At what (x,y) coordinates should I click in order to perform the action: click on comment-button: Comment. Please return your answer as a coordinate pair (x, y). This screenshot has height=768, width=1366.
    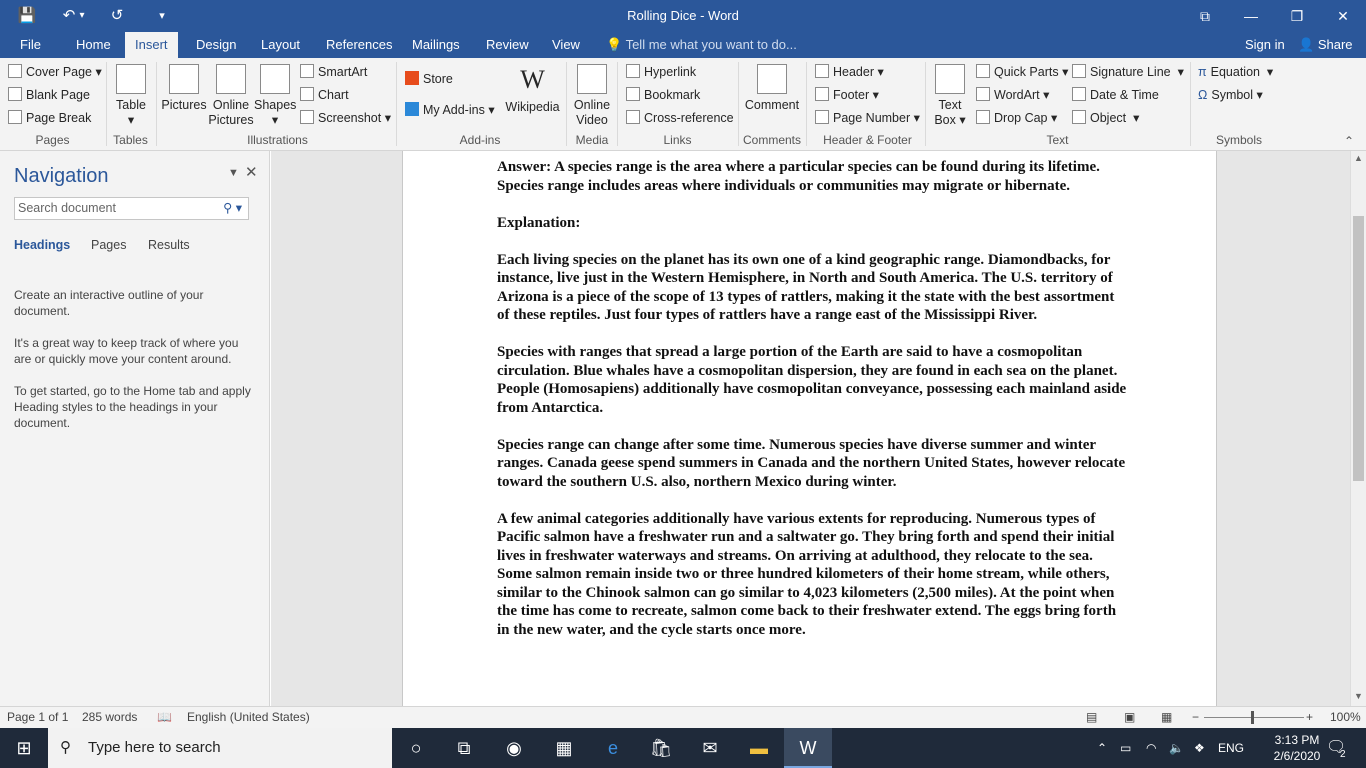
    Looking at the image, I should click on (772, 88).